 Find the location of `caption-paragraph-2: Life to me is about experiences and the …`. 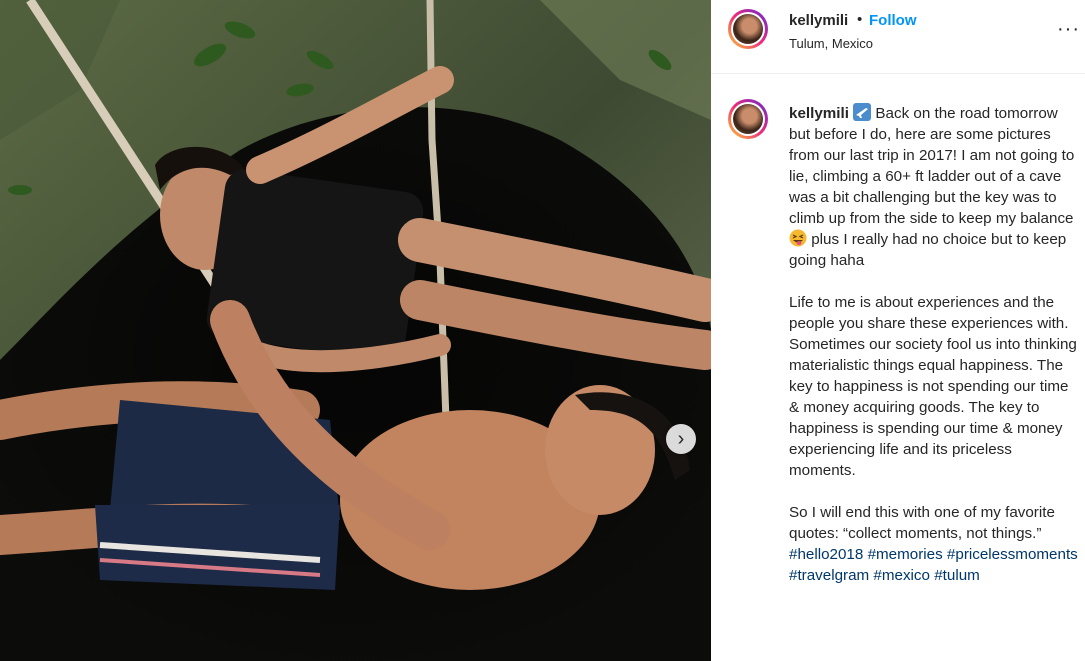

caption-paragraph-2: Life to me is about experiences and the … is located at coordinates (933, 386).